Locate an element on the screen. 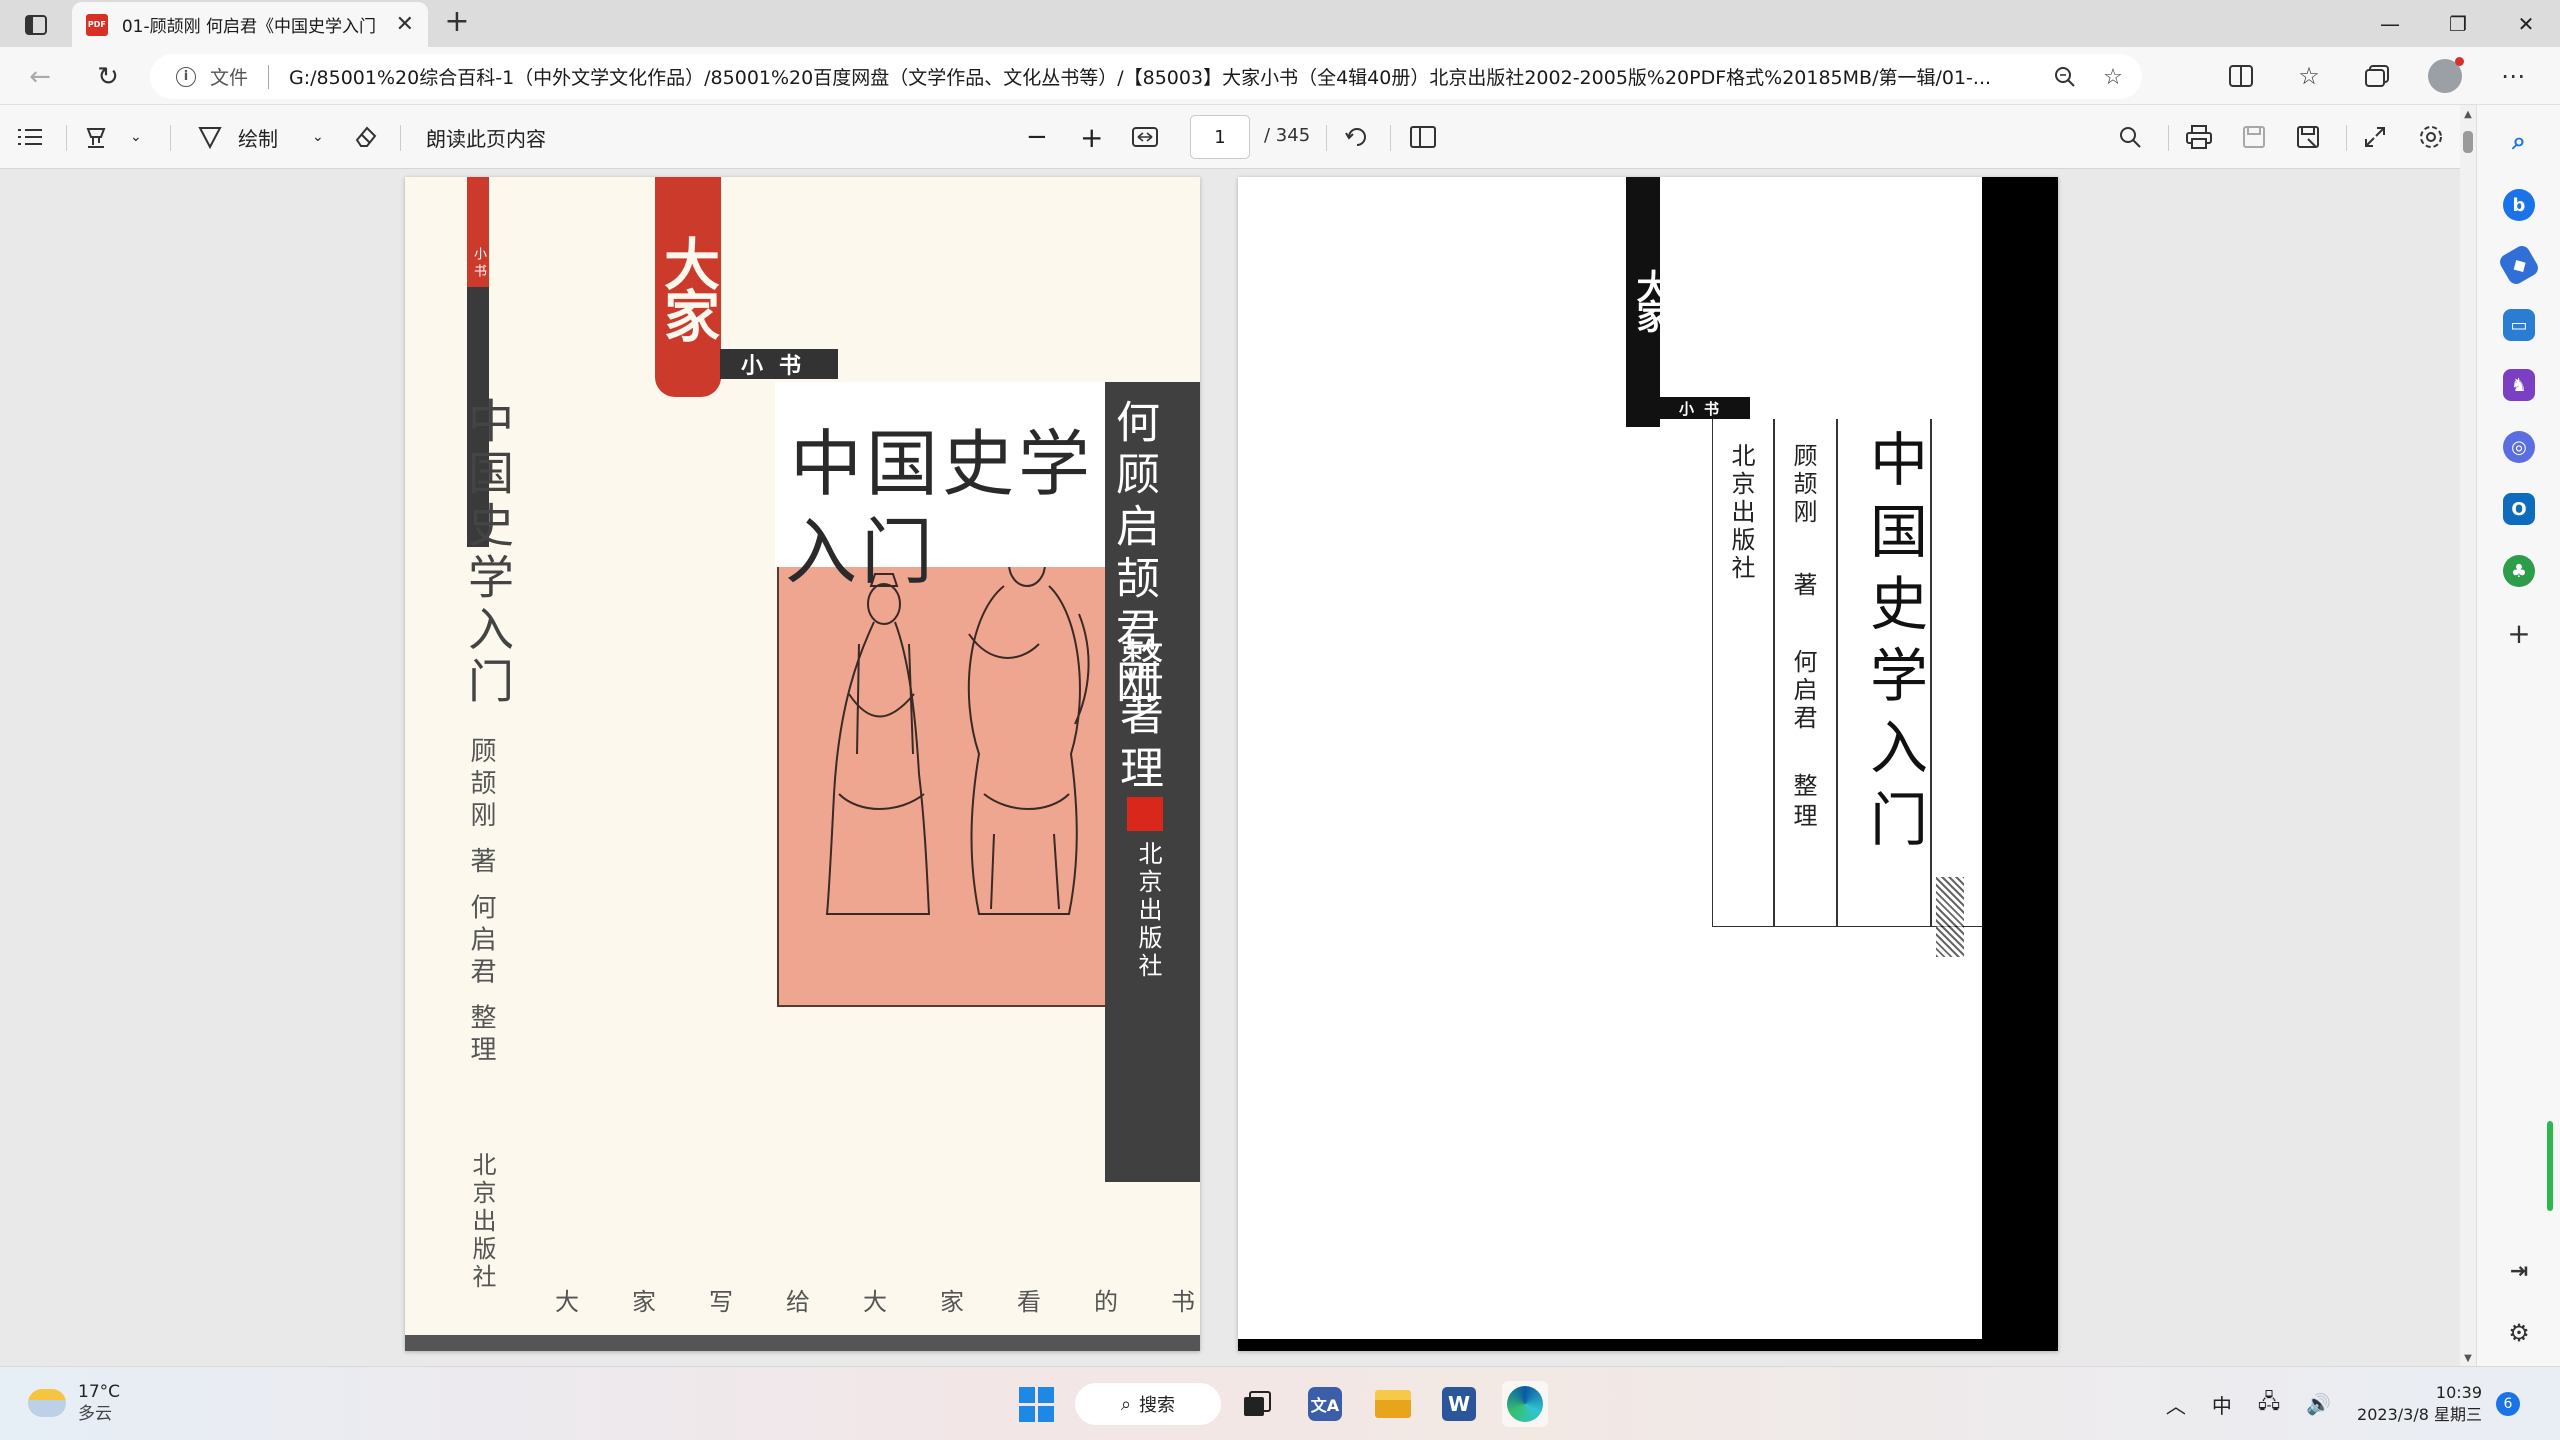  sidebar-hide-icon: ⇥ is located at coordinates (2519, 1271).